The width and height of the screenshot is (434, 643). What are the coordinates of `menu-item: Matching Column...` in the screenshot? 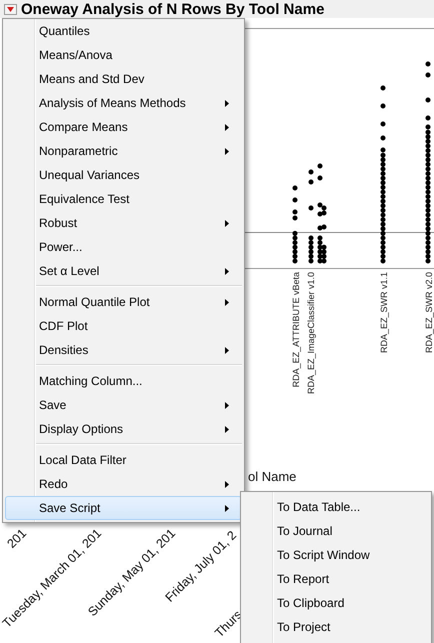 It's located at (123, 381).